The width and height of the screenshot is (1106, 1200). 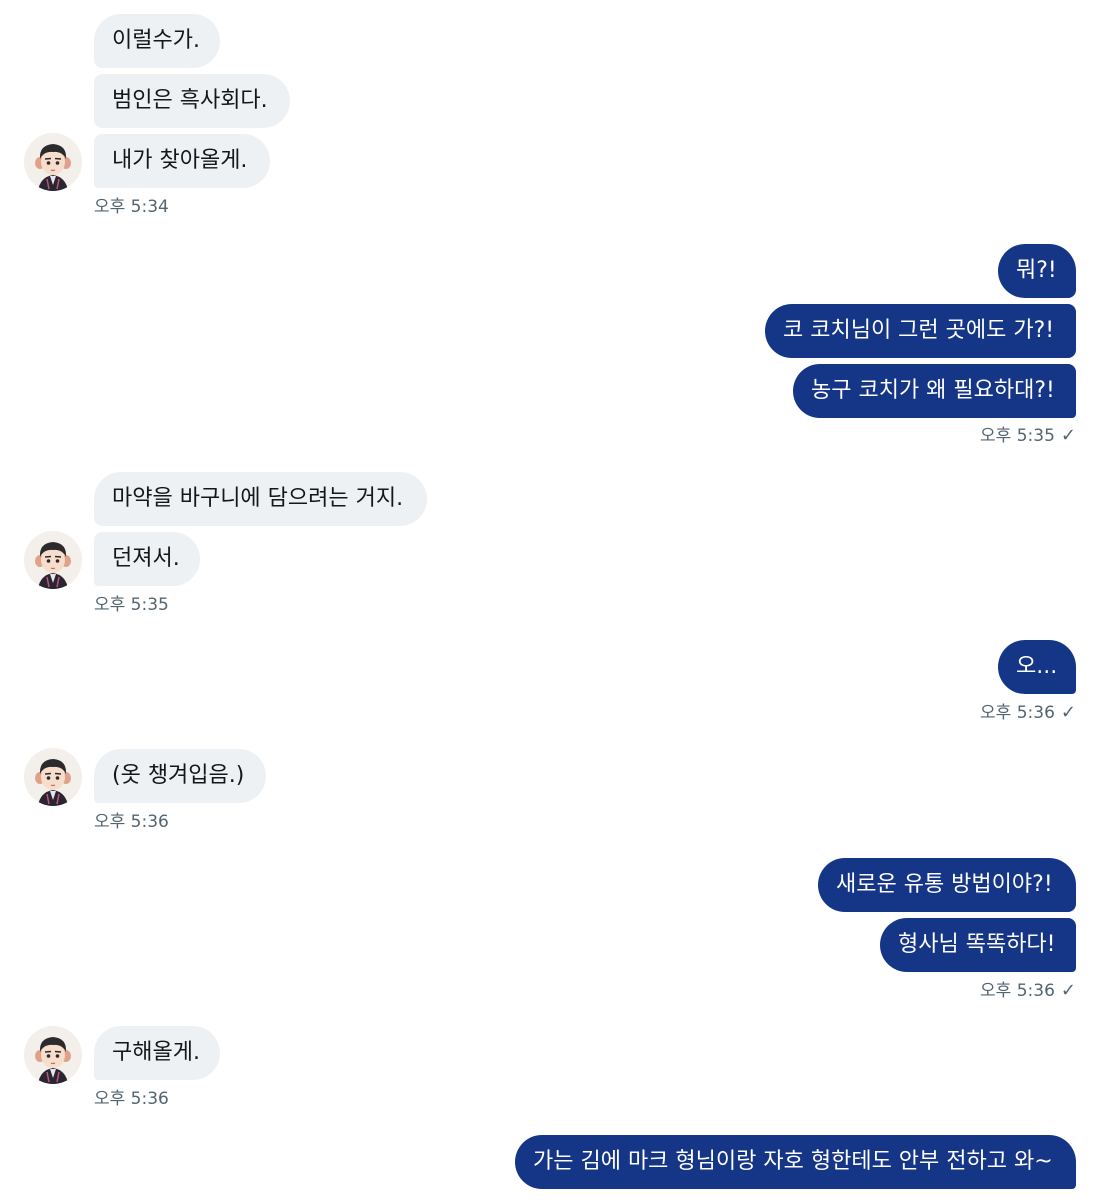 What do you see at coordinates (260, 499) in the screenshot?
I see `incoming-message-bubble: 마약을 바구니에 담으려는 거지.` at bounding box center [260, 499].